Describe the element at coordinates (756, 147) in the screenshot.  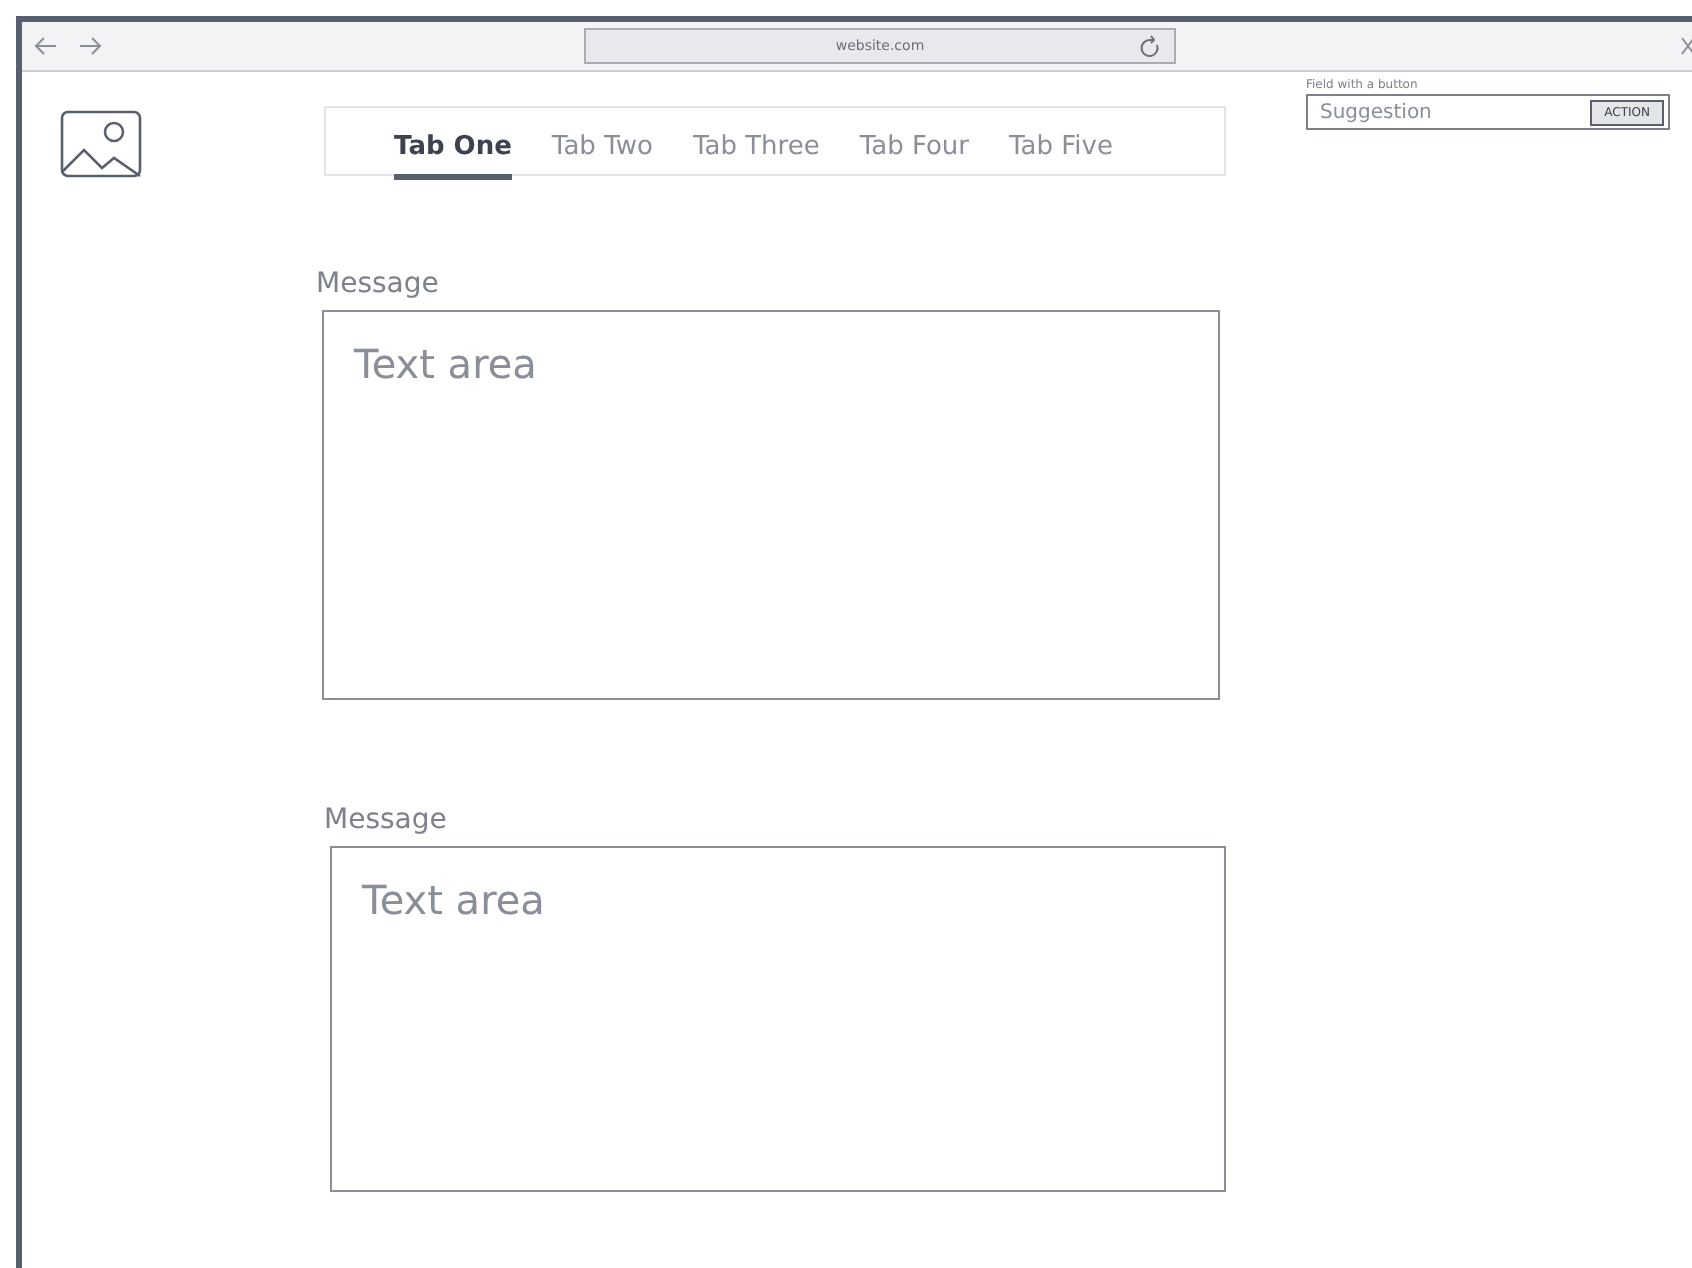
I see `tab: Tab Three` at that location.